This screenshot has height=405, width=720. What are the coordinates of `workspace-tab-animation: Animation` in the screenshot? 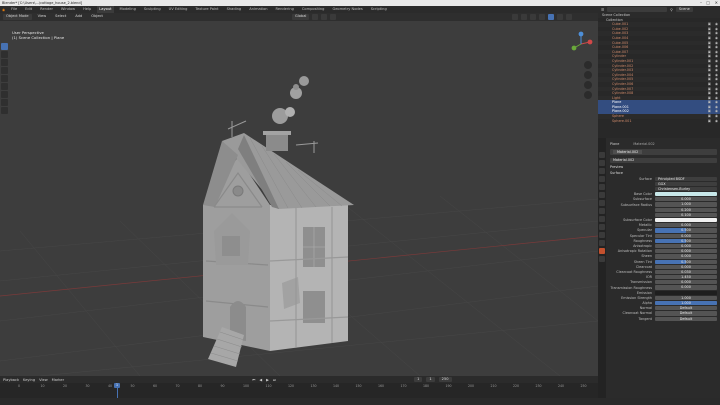 It's located at (258, 9).